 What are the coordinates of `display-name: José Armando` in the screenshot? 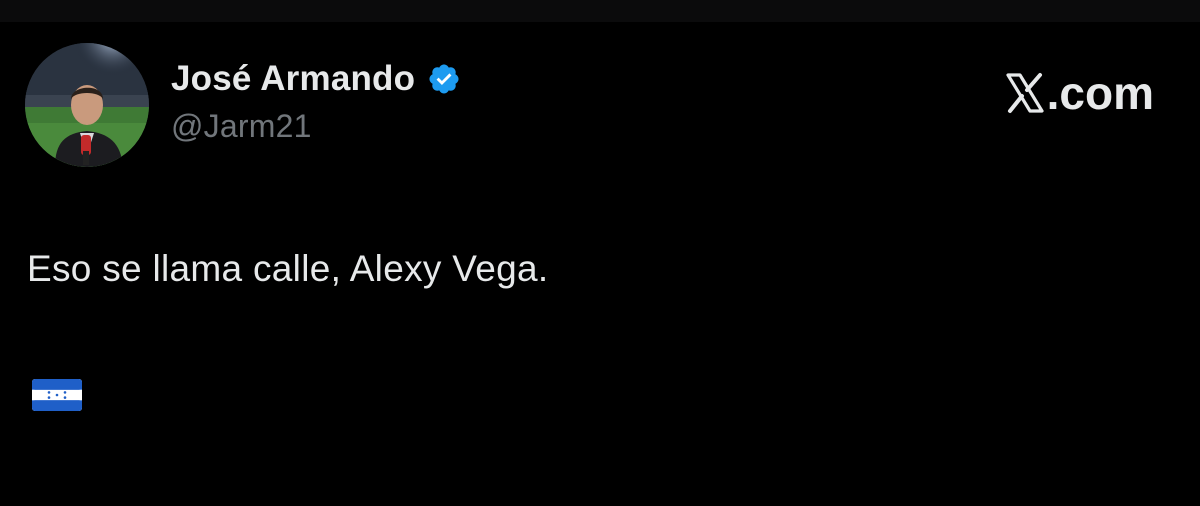 It's located at (293, 79).